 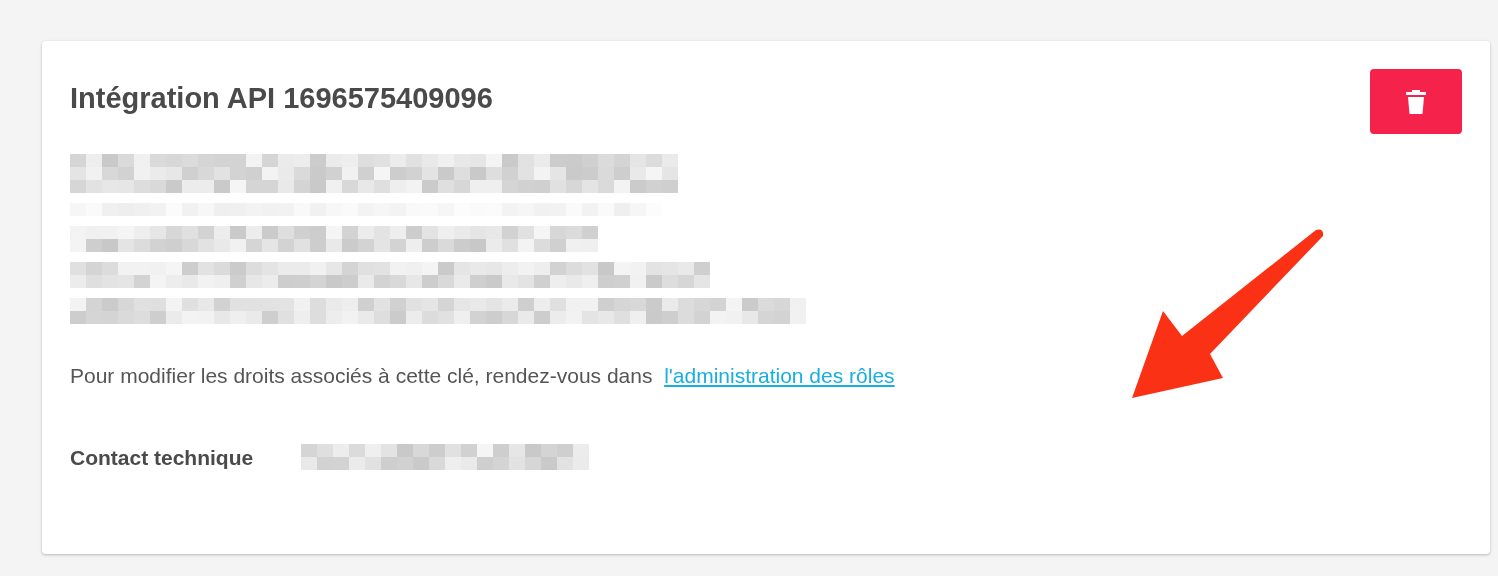 What do you see at coordinates (779, 375) in the screenshot?
I see `roles-admin-link: l'administration des rôles` at bounding box center [779, 375].